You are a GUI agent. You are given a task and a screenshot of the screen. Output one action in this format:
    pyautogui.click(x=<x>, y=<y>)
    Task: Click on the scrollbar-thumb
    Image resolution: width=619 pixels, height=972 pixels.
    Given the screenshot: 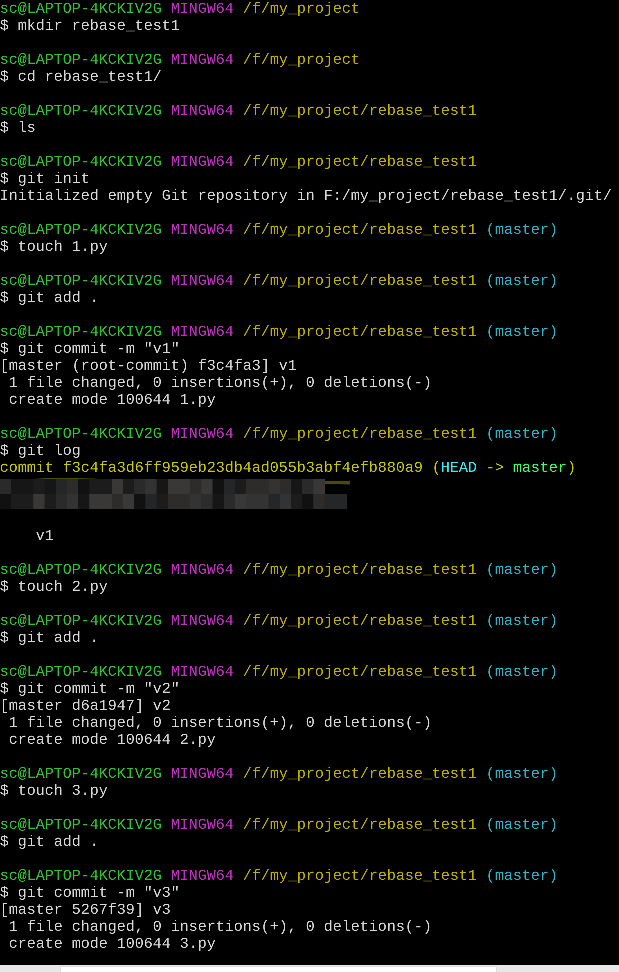 What is the action you would take?
    pyautogui.click(x=278, y=969)
    